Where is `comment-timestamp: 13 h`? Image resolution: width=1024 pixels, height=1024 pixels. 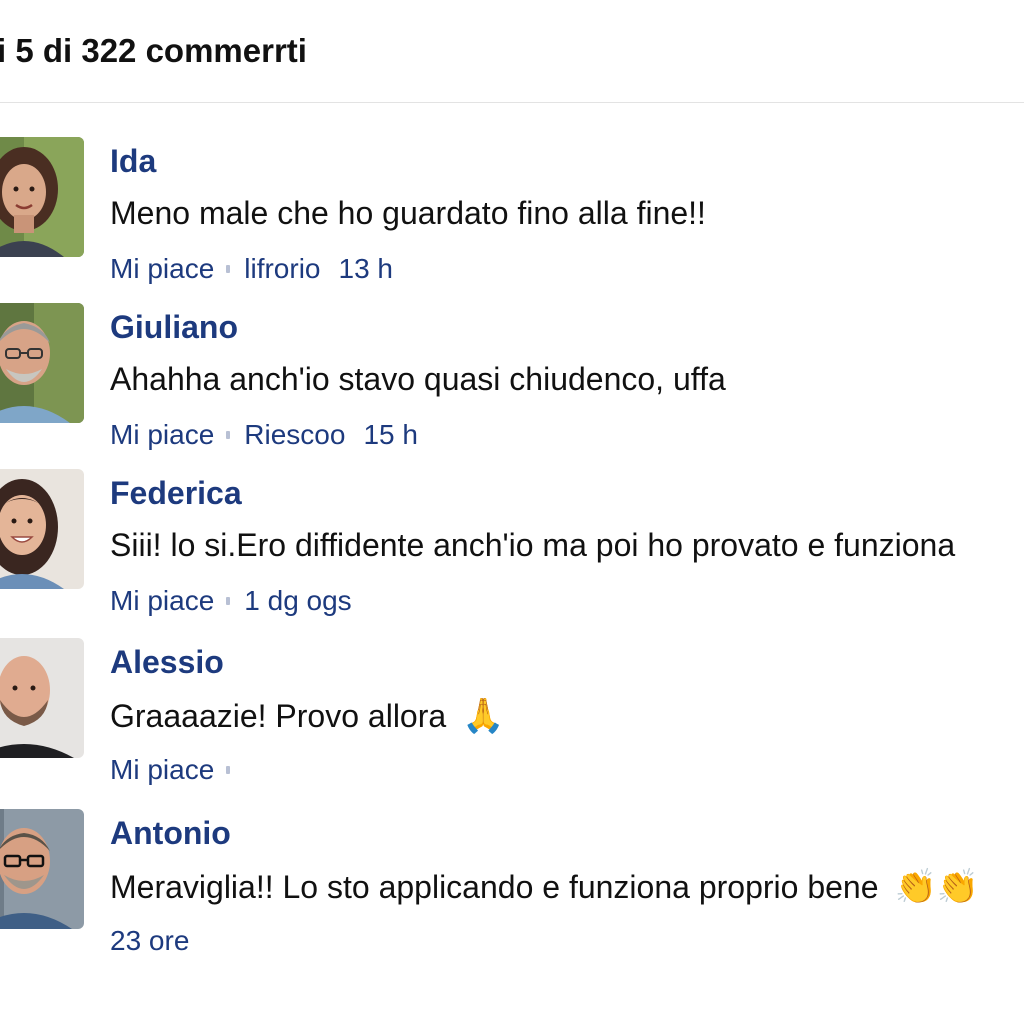
comment-timestamp: 13 h is located at coordinates (366, 269).